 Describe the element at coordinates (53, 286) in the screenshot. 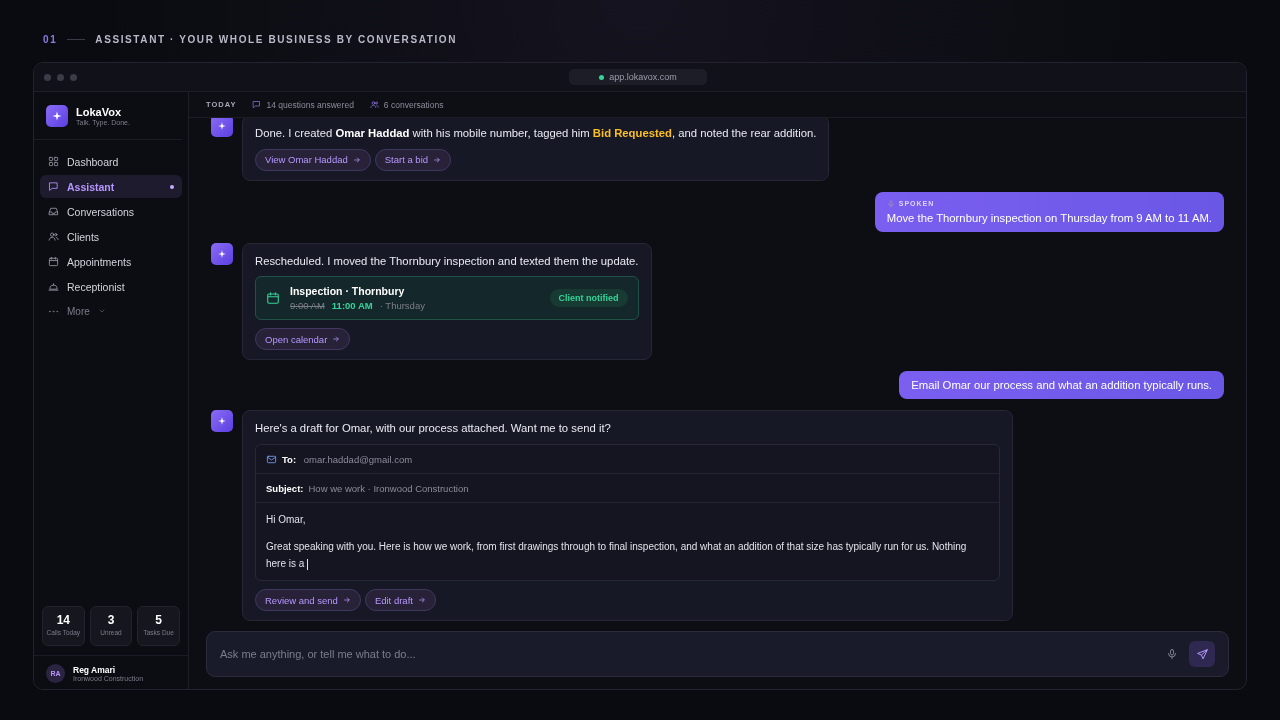

I see `desk-bell-icon` at that location.